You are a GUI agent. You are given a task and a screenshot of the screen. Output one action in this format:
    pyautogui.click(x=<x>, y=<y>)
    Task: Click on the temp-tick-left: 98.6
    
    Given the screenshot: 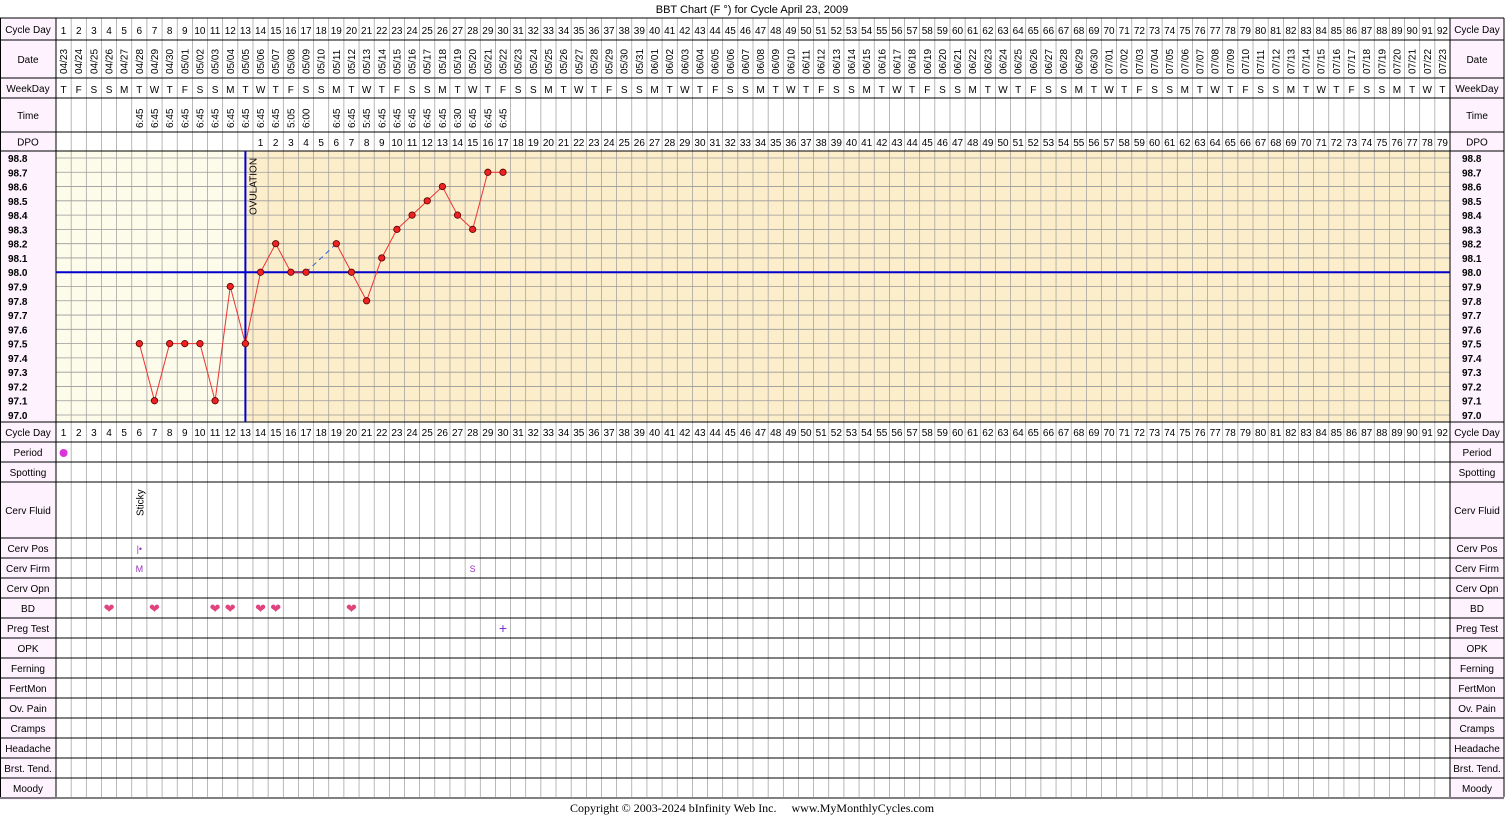 What is the action you would take?
    pyautogui.click(x=18, y=188)
    